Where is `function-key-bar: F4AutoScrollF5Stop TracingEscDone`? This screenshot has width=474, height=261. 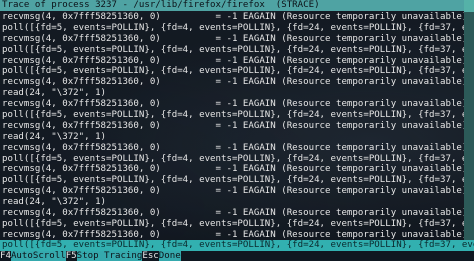
function-key-bar: F4AutoScrollF5Stop TracingEscDone is located at coordinates (237, 256).